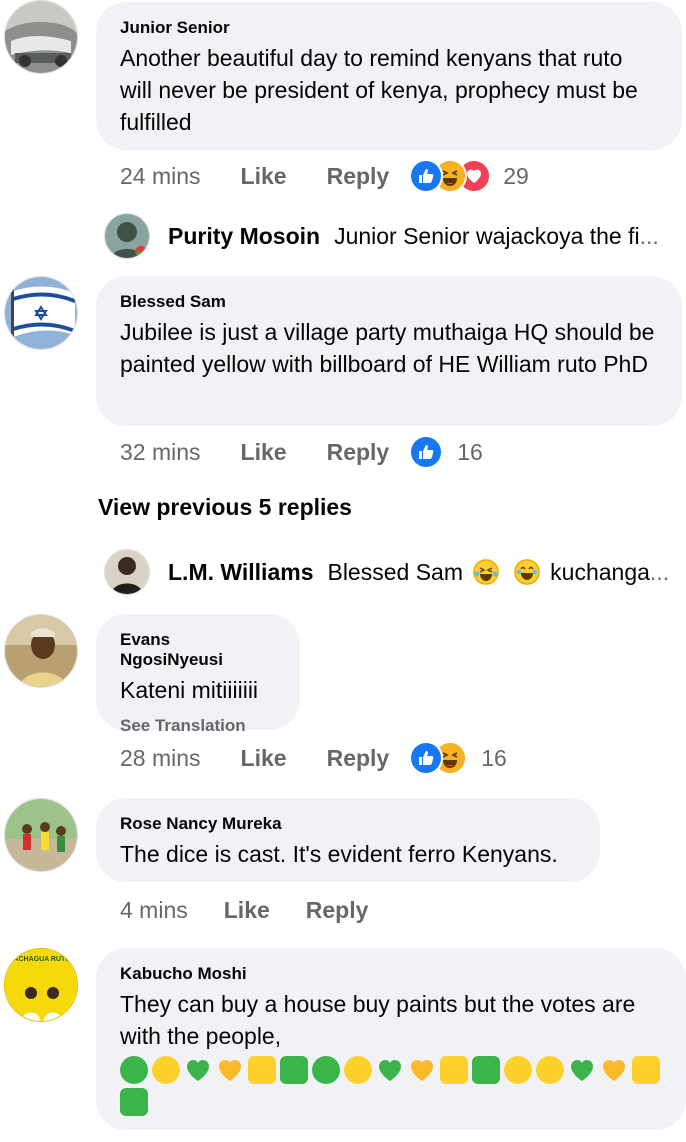  What do you see at coordinates (526, 571) in the screenshot?
I see `joy-emoji` at bounding box center [526, 571].